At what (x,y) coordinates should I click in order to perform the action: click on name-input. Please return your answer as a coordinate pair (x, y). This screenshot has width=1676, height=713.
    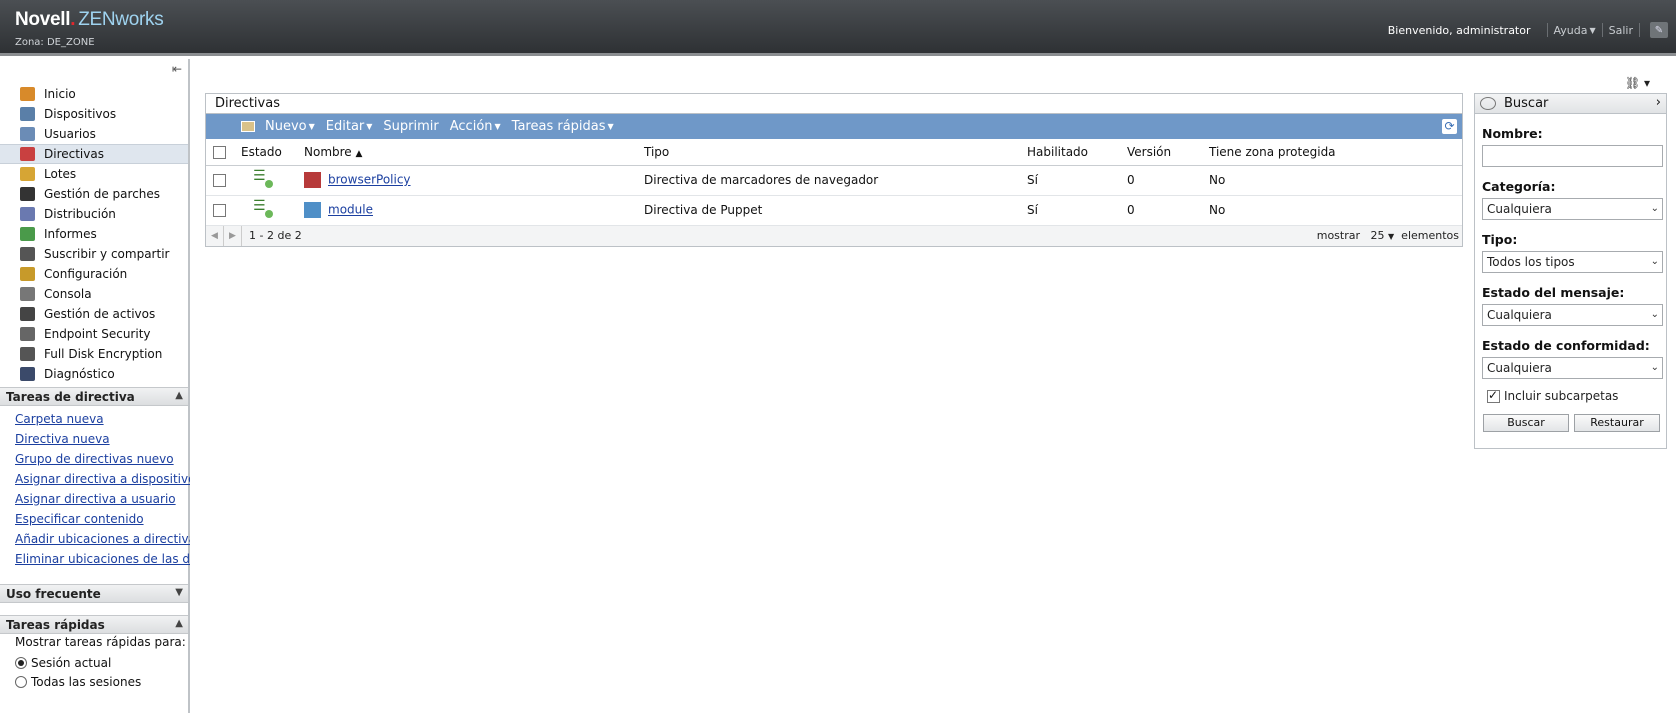
    Looking at the image, I should click on (1572, 156).